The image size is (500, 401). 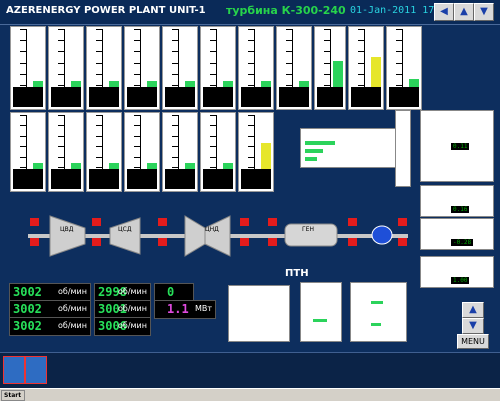 I want to click on readout-4: 1.00, so click(x=460, y=280).